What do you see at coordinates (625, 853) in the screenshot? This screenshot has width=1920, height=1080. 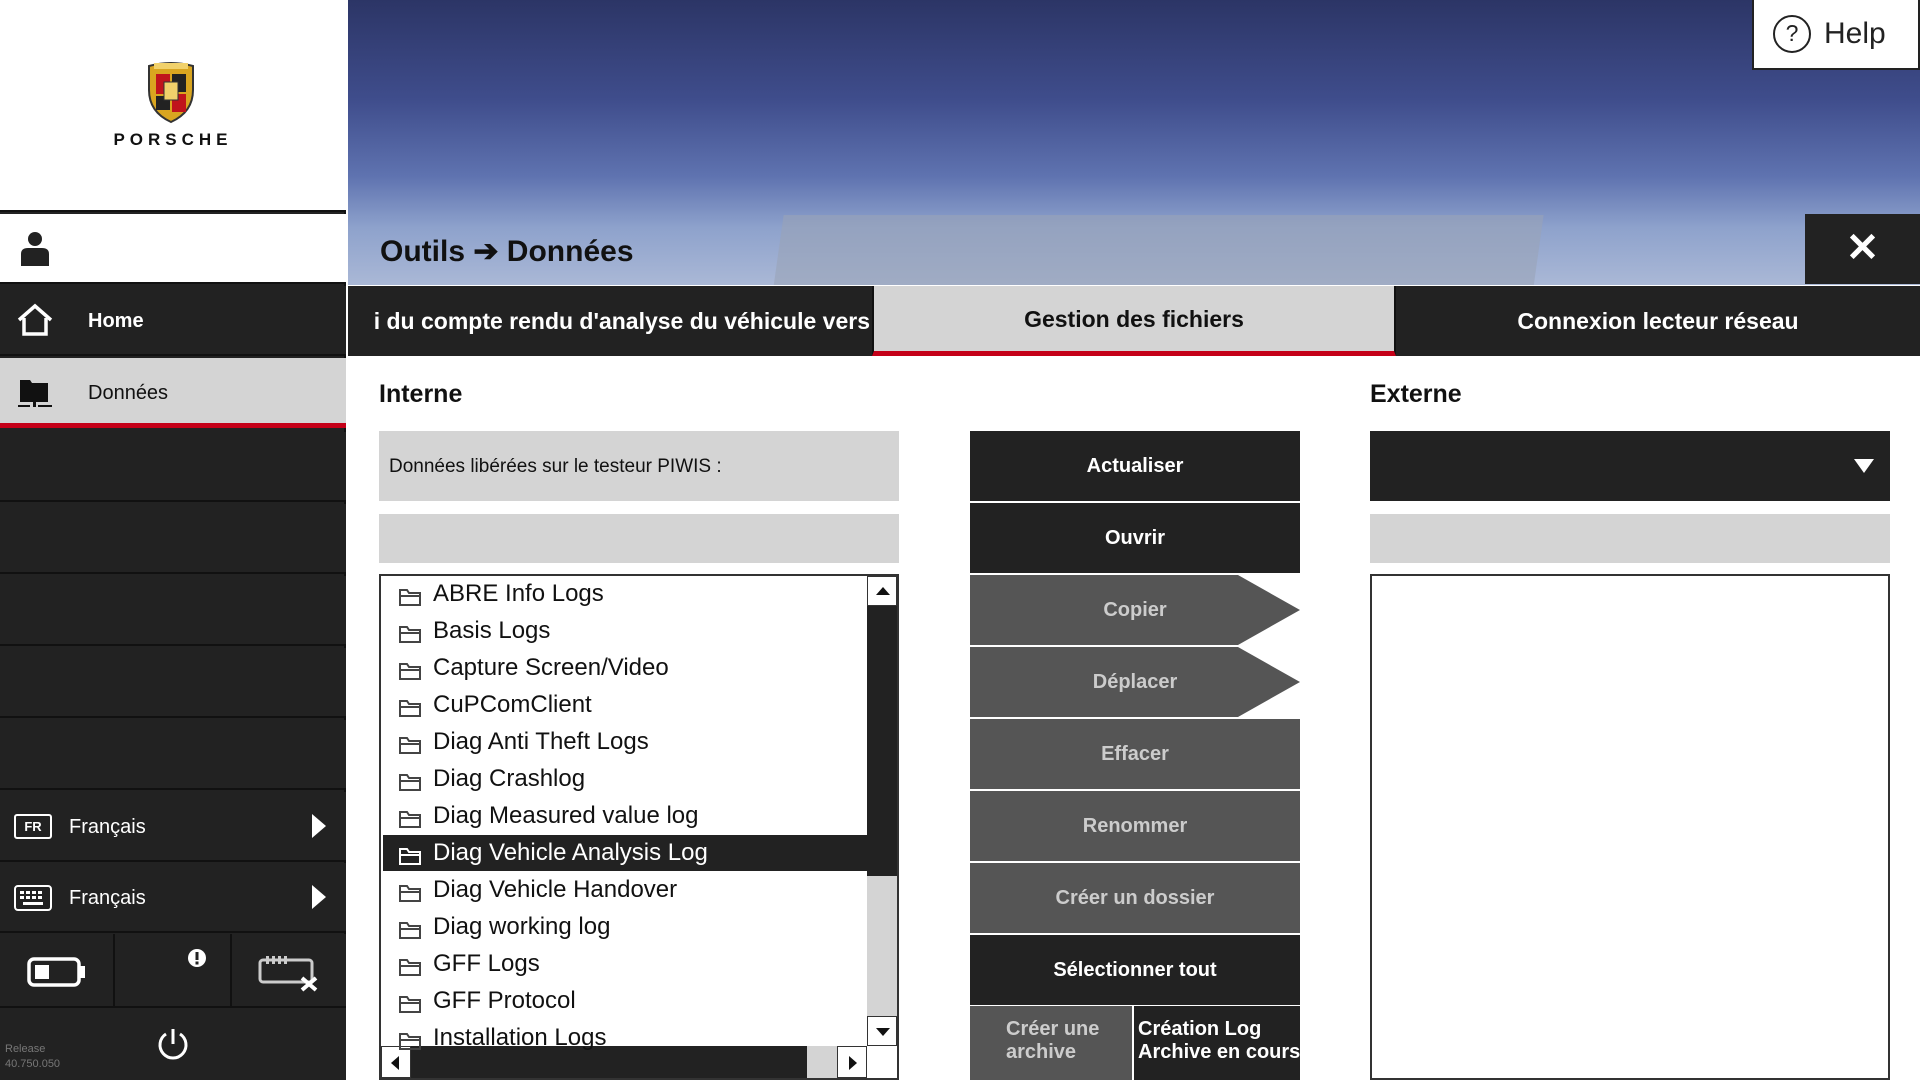 I see `file-list-item: Diag Vehicle Analysis Log` at bounding box center [625, 853].